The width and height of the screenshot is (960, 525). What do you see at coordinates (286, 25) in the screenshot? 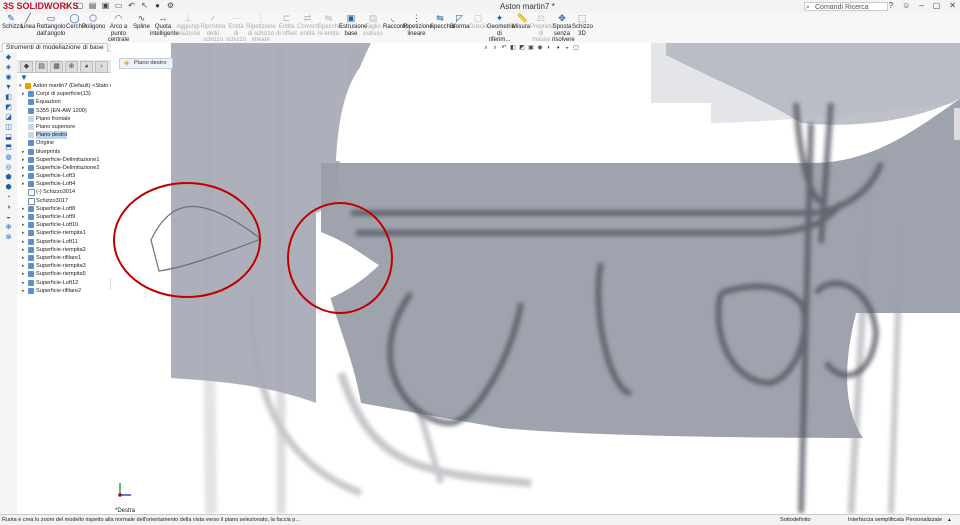
I see `entit-di-offset-button: ⊏ Entità di offset` at bounding box center [286, 25].